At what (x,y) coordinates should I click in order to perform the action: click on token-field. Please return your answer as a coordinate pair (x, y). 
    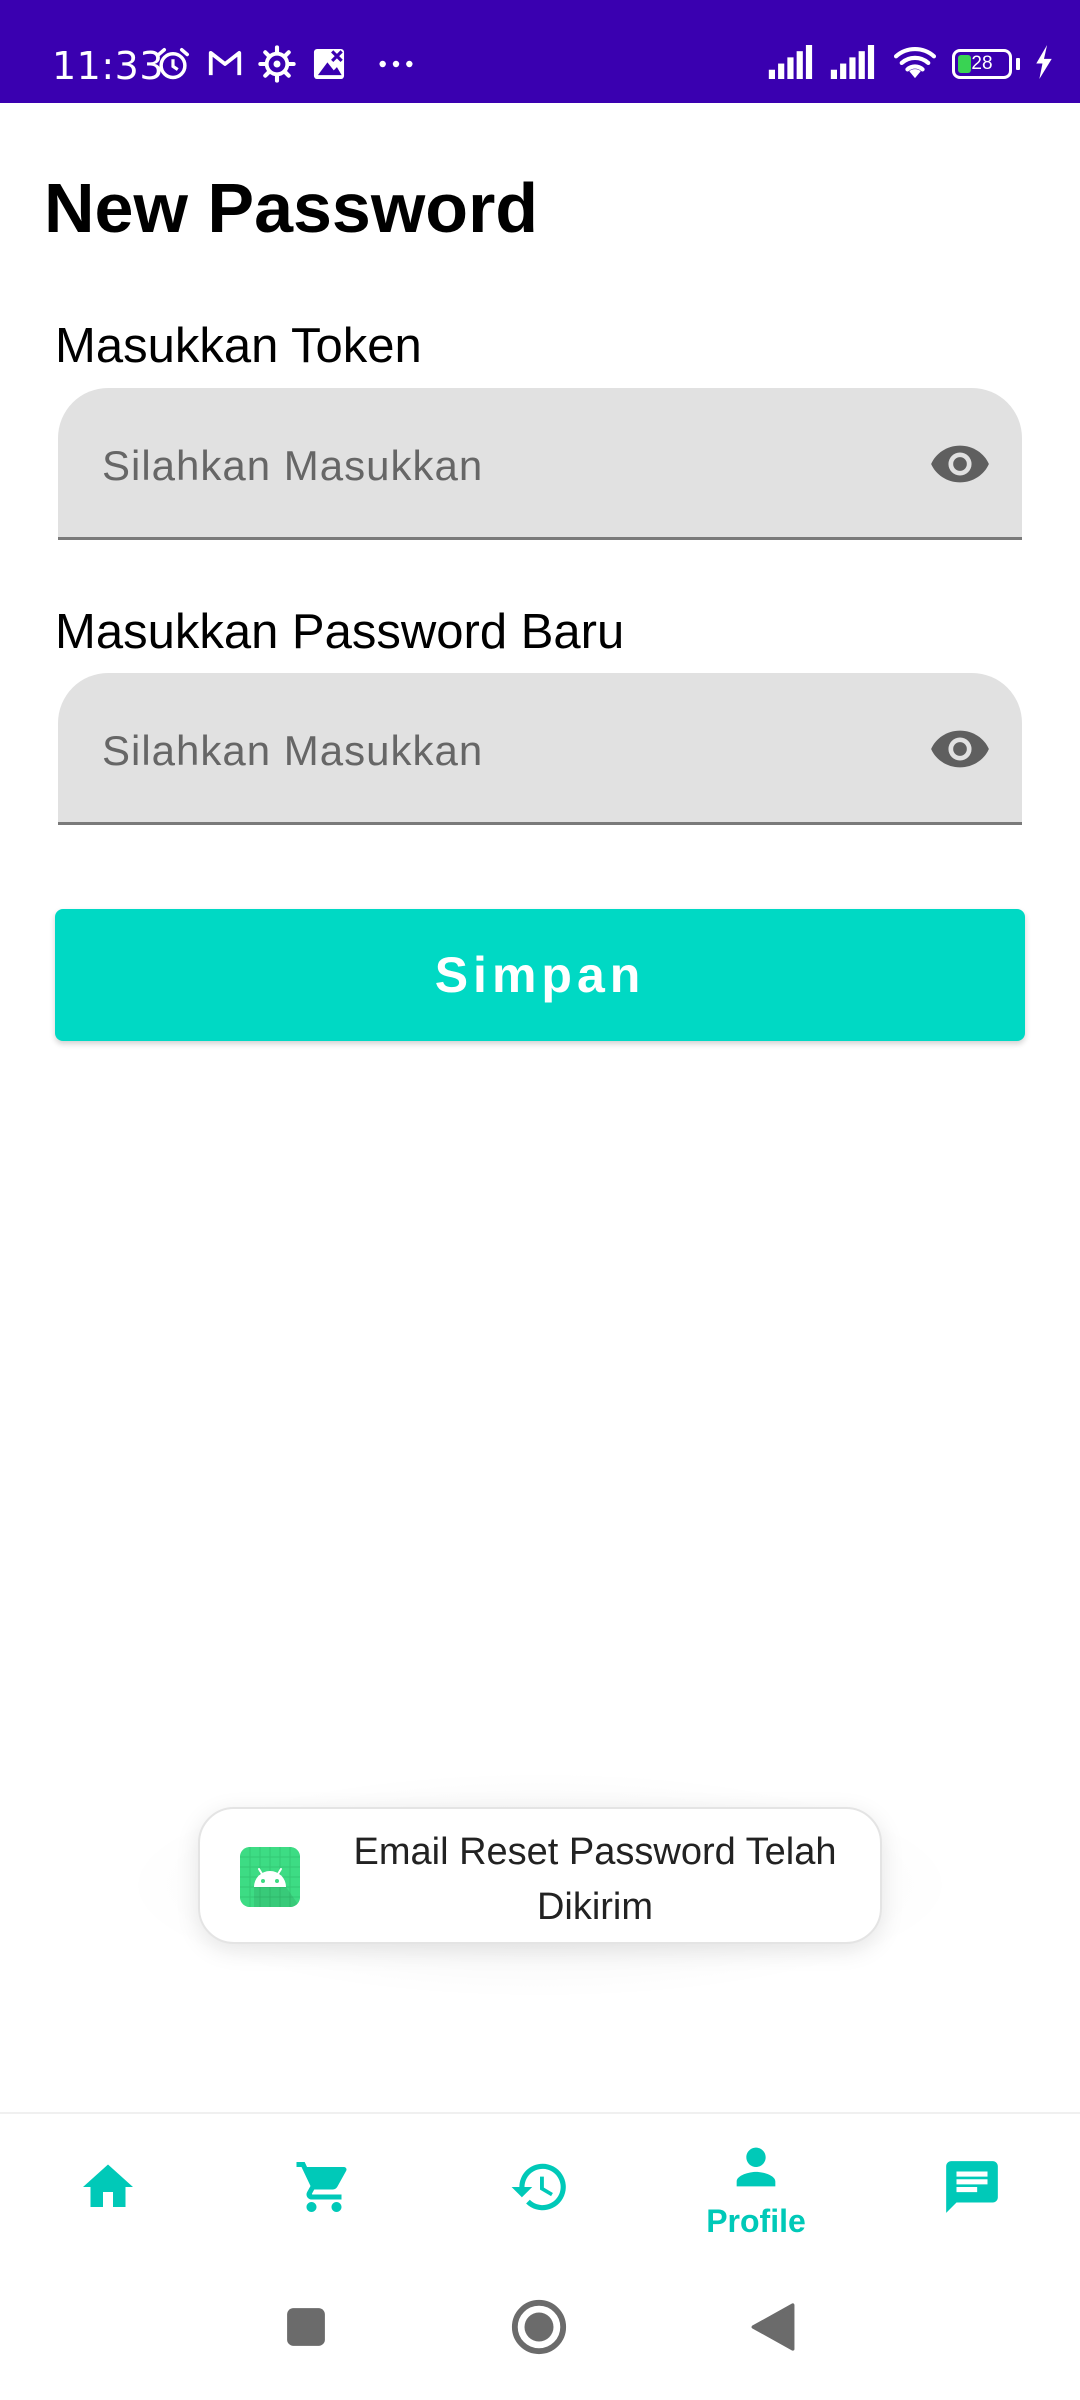
    Looking at the image, I should click on (540, 464).